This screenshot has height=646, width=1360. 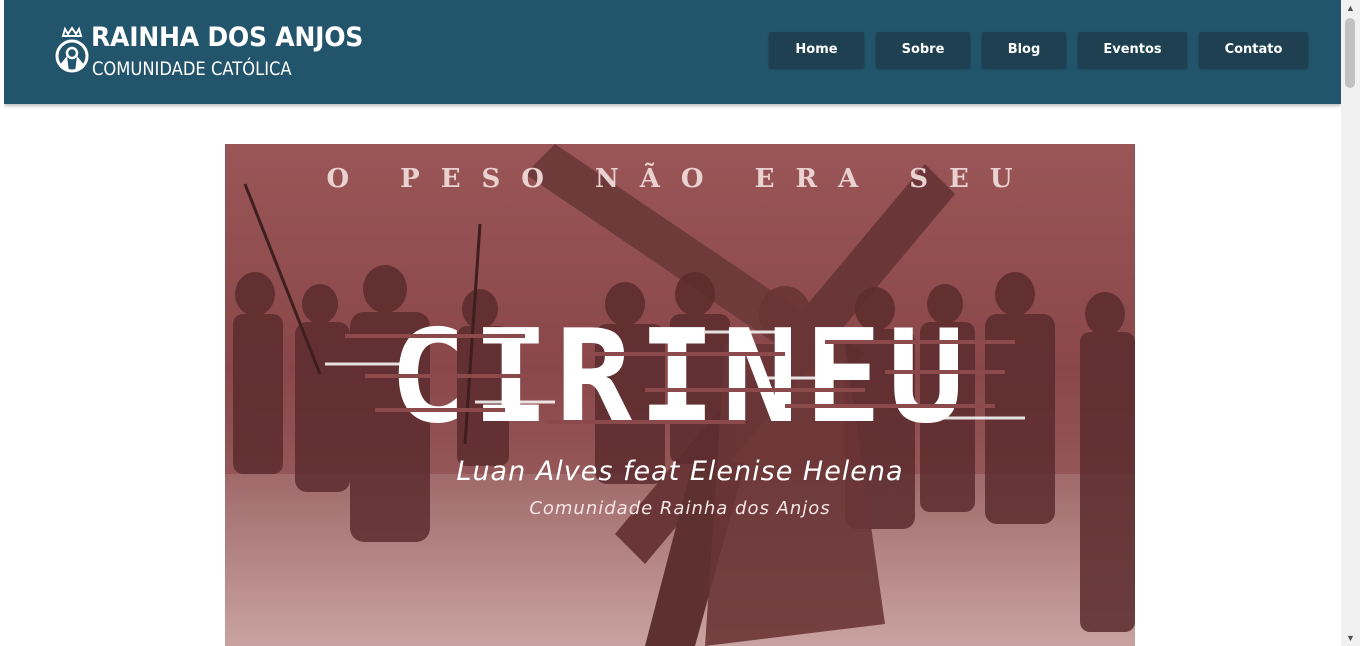 I want to click on site-logo: RAINHA DOS ANJOS COMUNIDADE CATÓLICA, so click(x=208, y=52).